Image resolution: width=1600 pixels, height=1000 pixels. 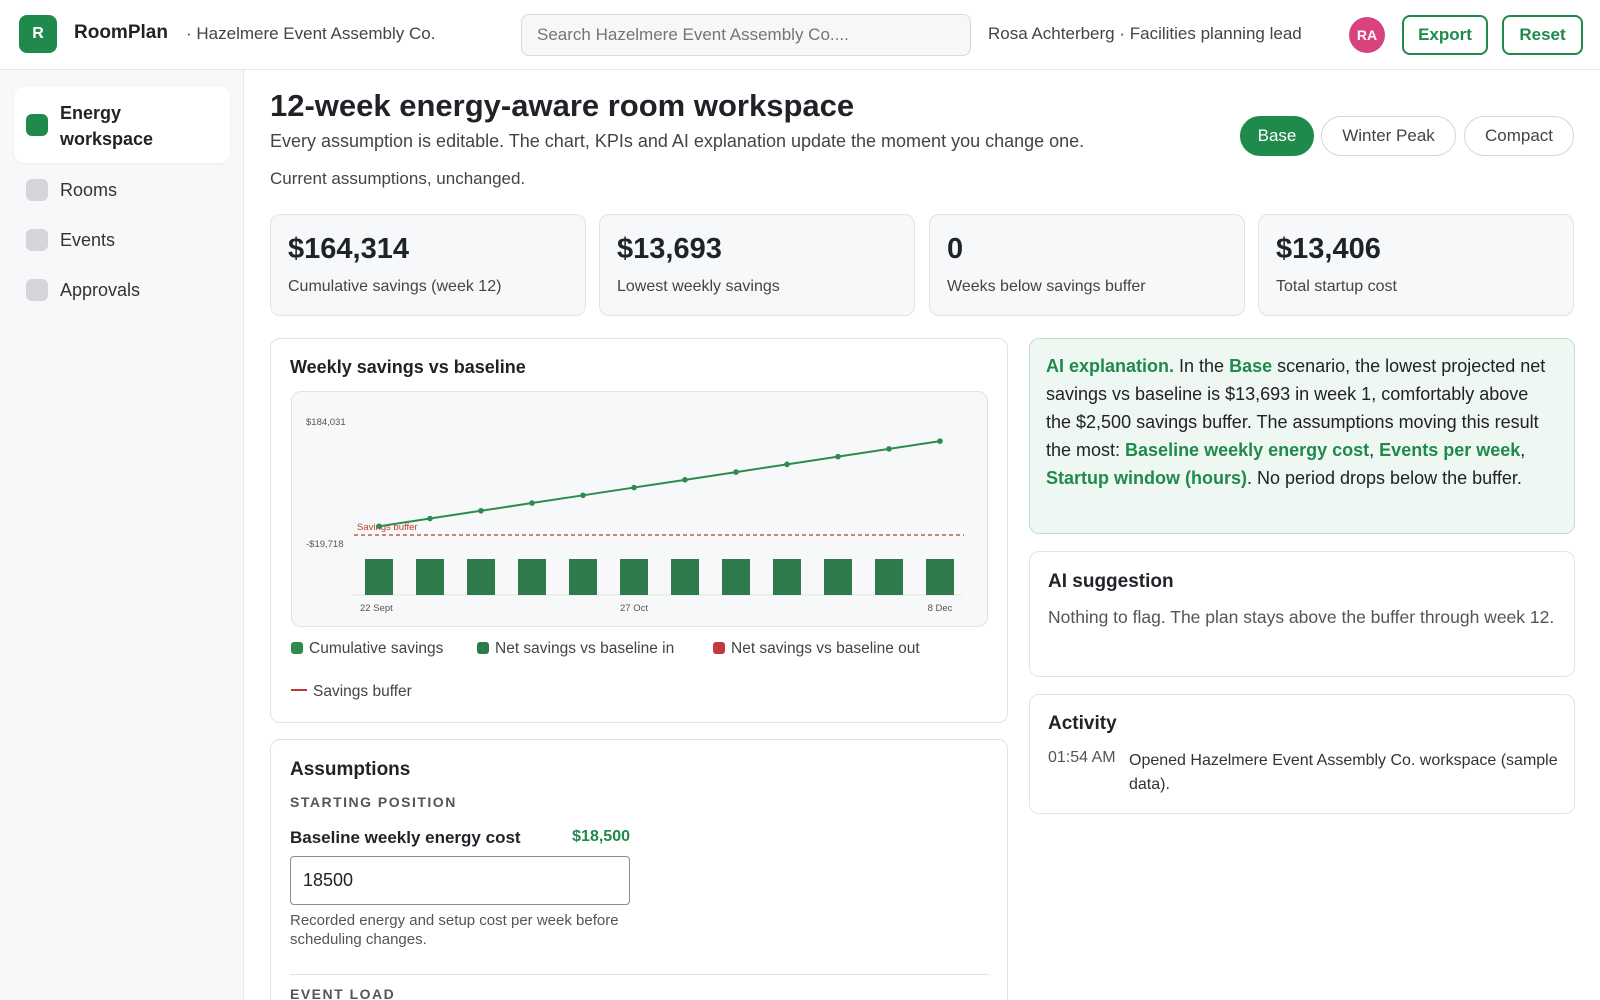 I want to click on legend-buffer: Savings buffer, so click(x=351, y=692).